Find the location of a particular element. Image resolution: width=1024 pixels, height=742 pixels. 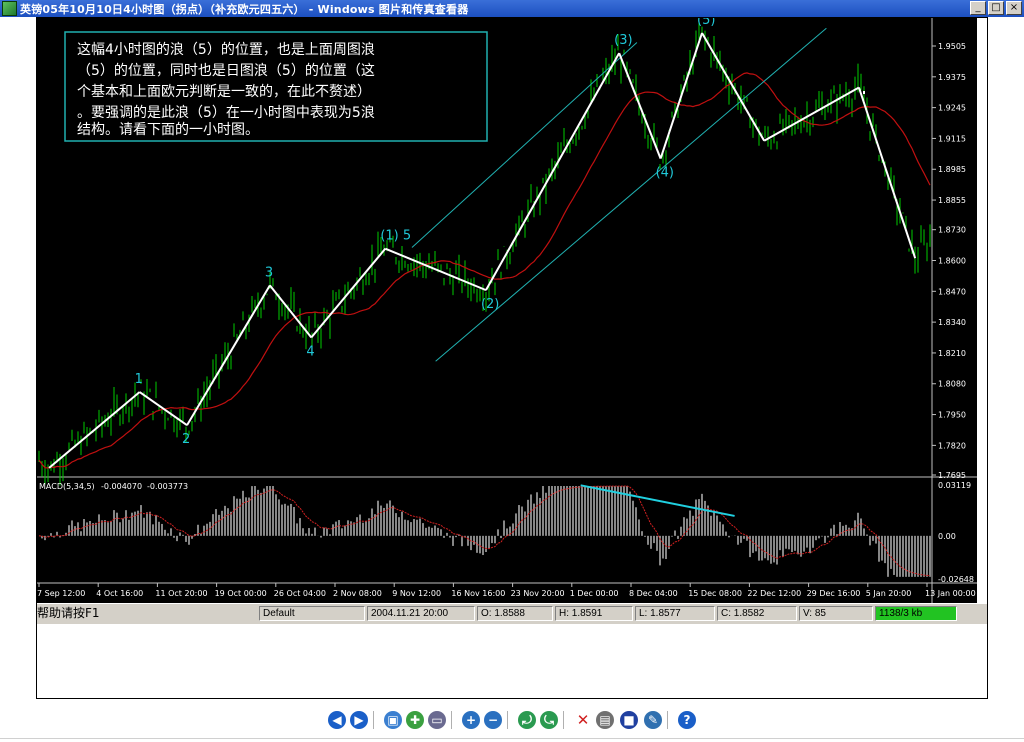

wave-label: (2) is located at coordinates (490, 304).